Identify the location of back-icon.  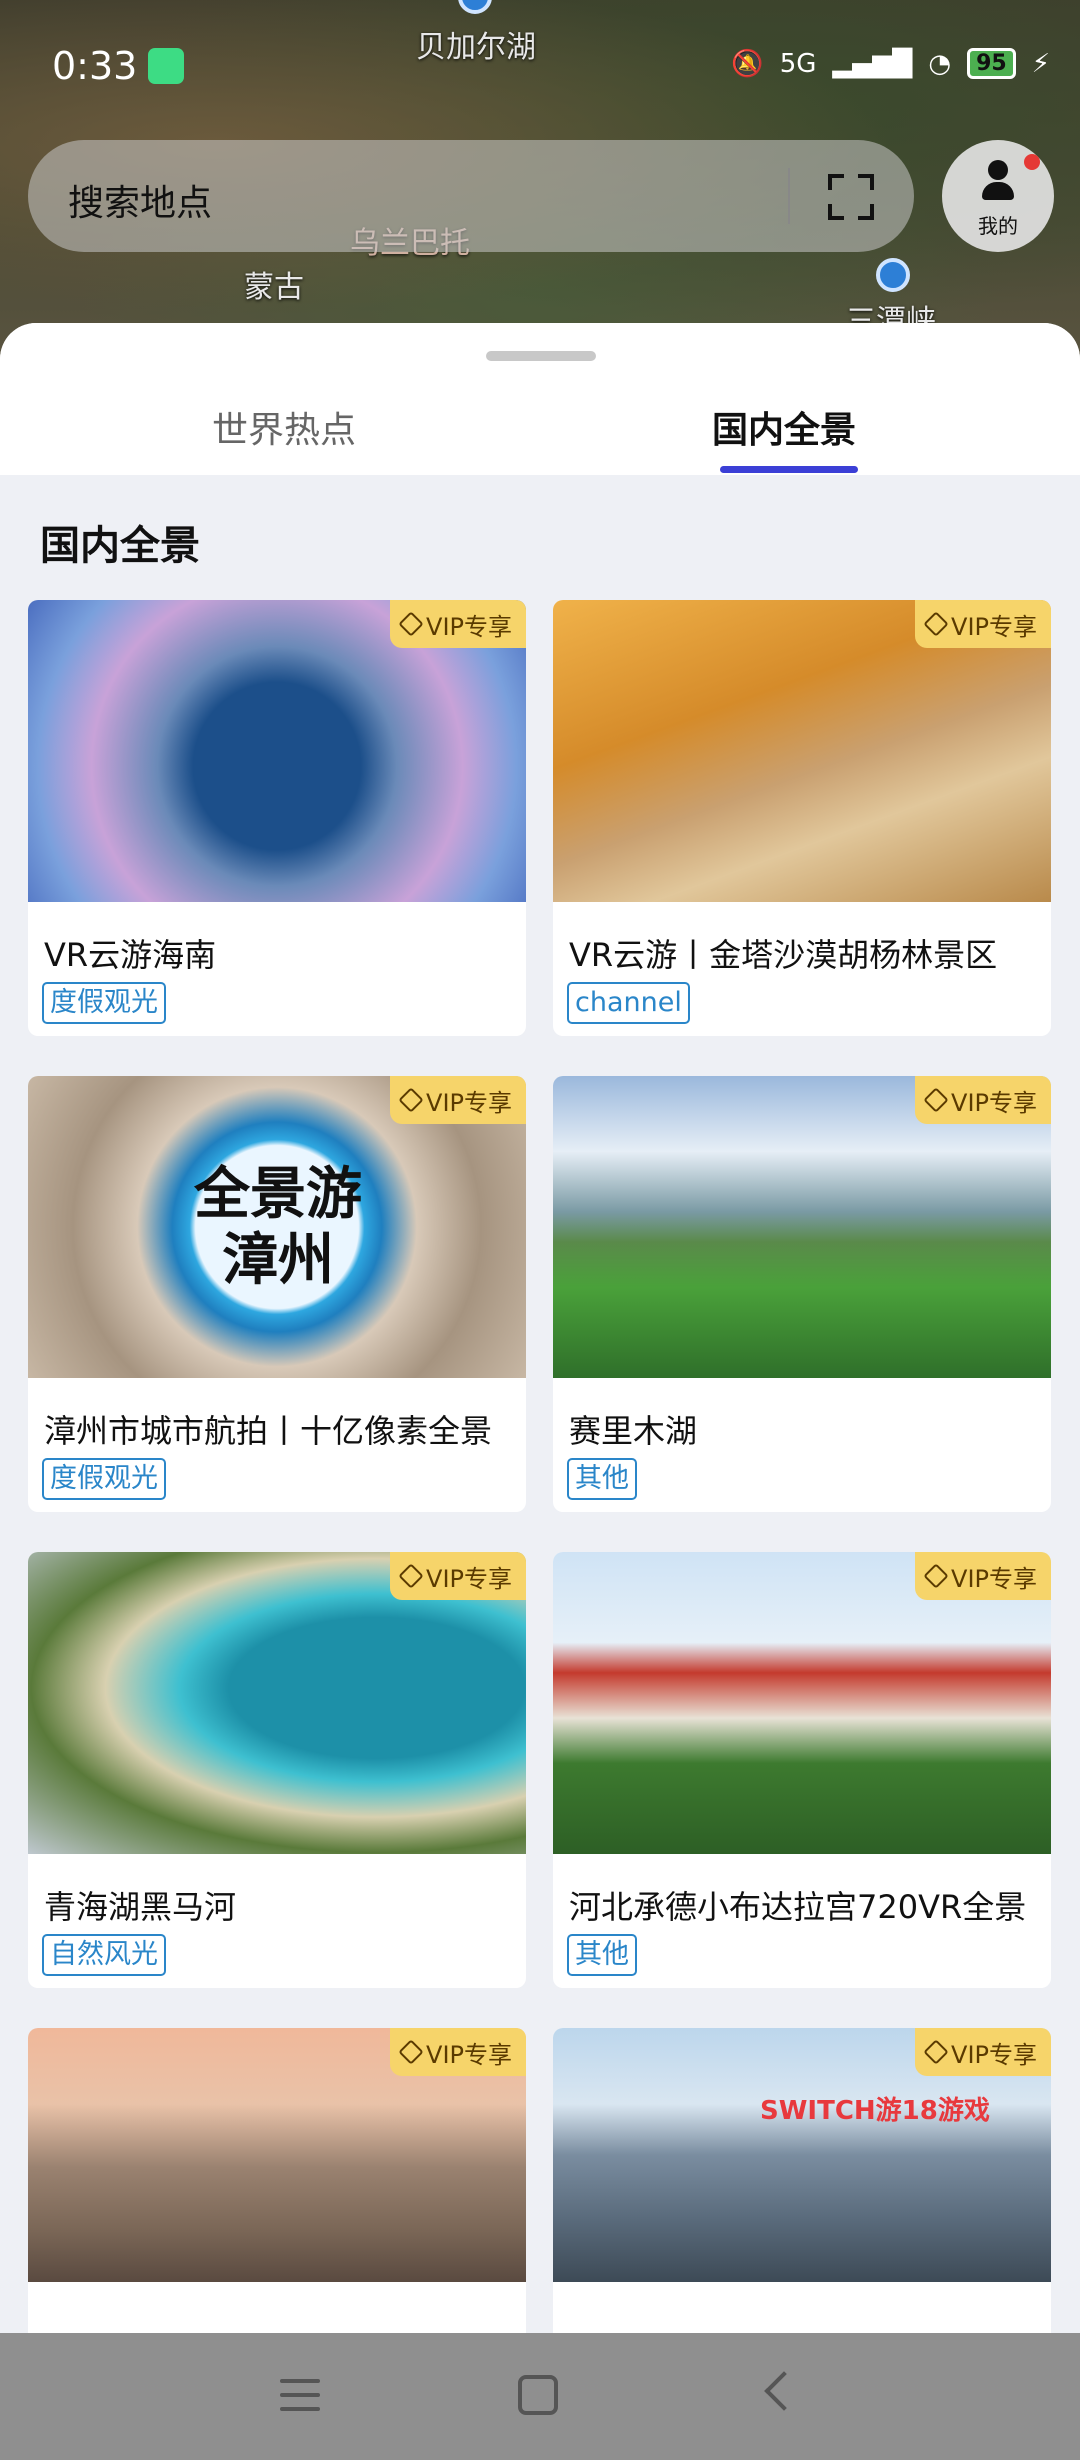
(784, 2391).